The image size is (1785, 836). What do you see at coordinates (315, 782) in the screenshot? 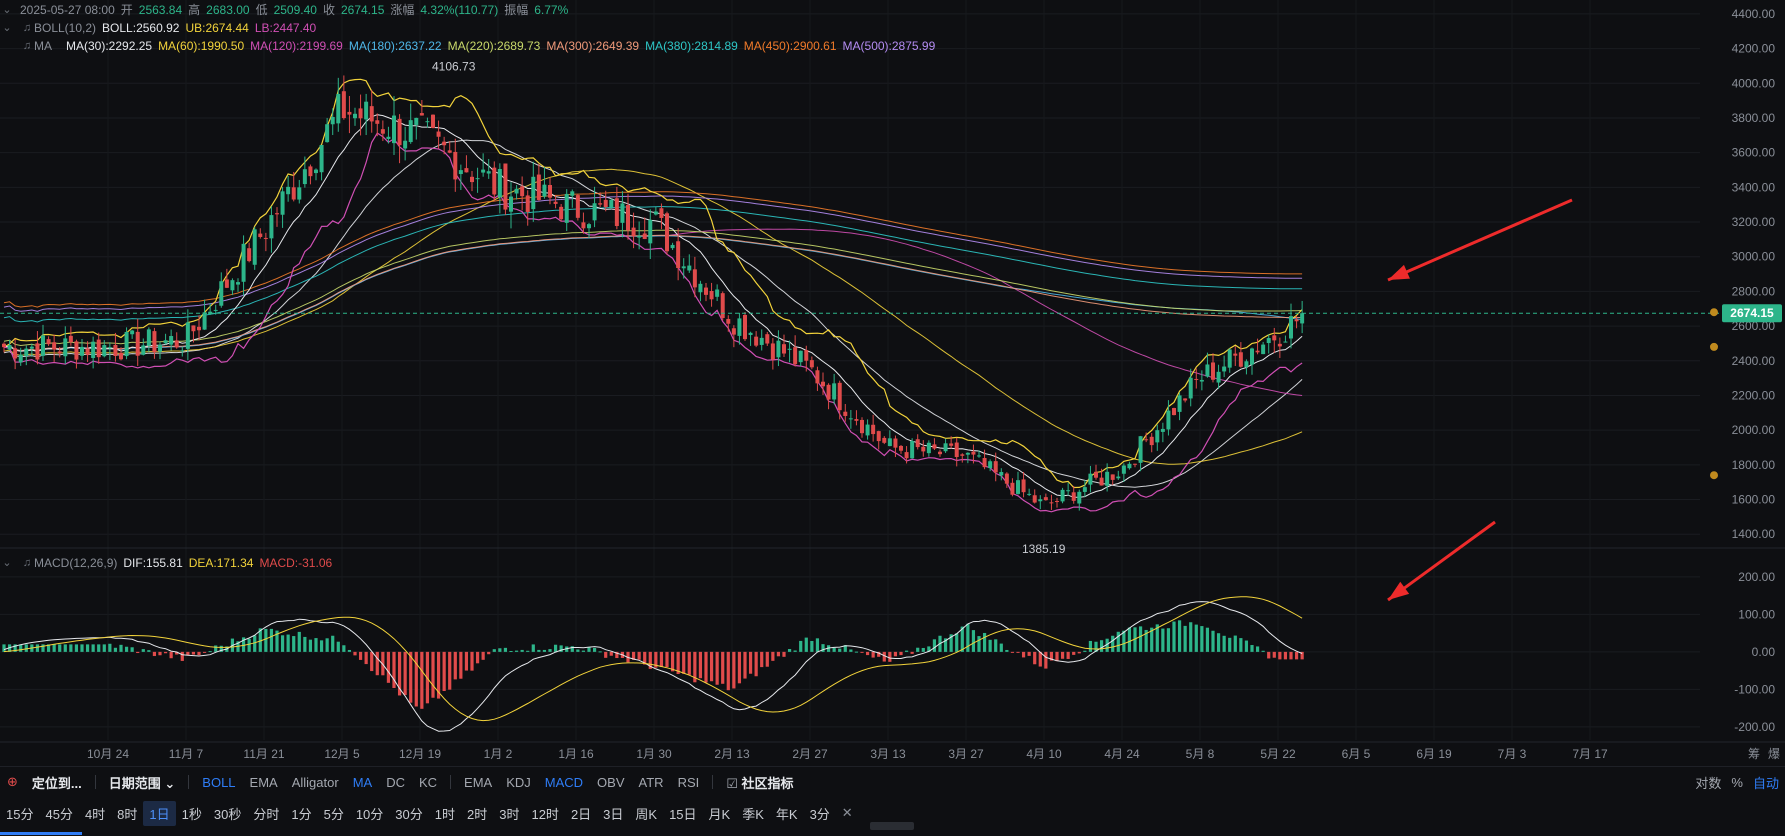
I see `indicator-alligator-button: Alligator` at bounding box center [315, 782].